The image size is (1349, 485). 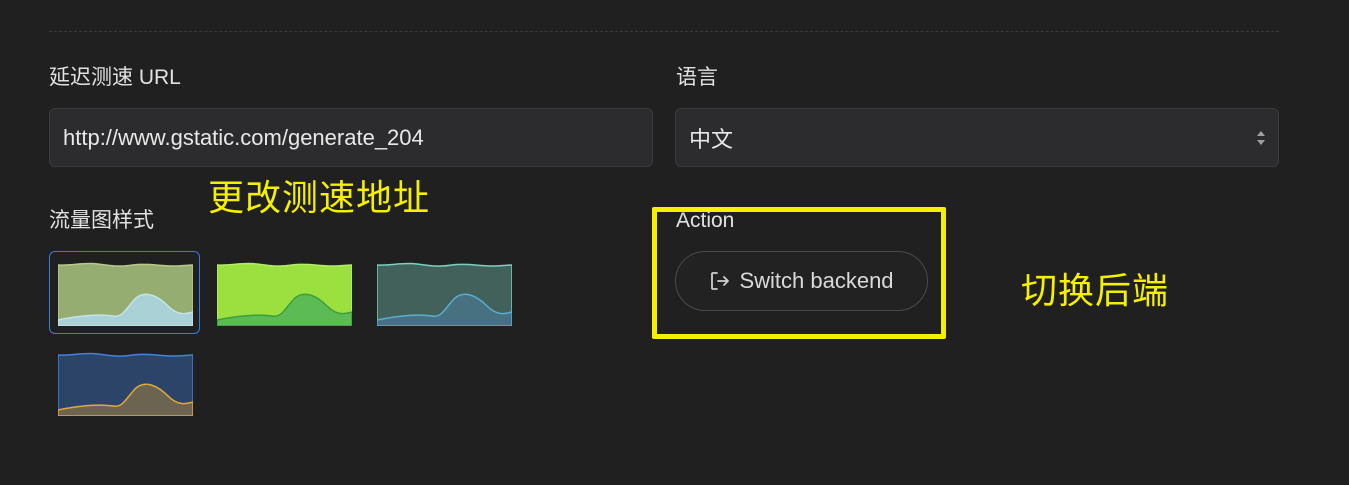 What do you see at coordinates (977, 137) in the screenshot?
I see `language-select: 中文` at bounding box center [977, 137].